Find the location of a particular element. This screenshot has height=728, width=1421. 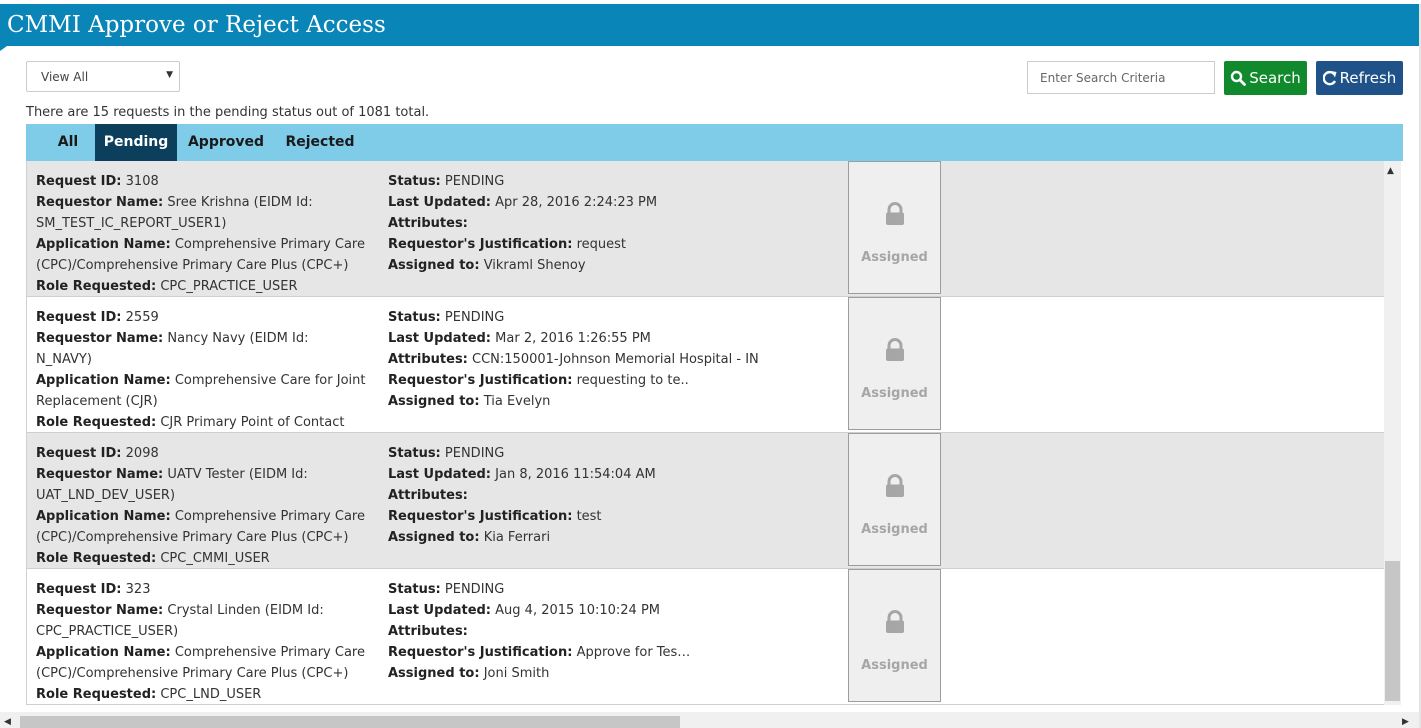

search-button-label: Search is located at coordinates (1275, 78).